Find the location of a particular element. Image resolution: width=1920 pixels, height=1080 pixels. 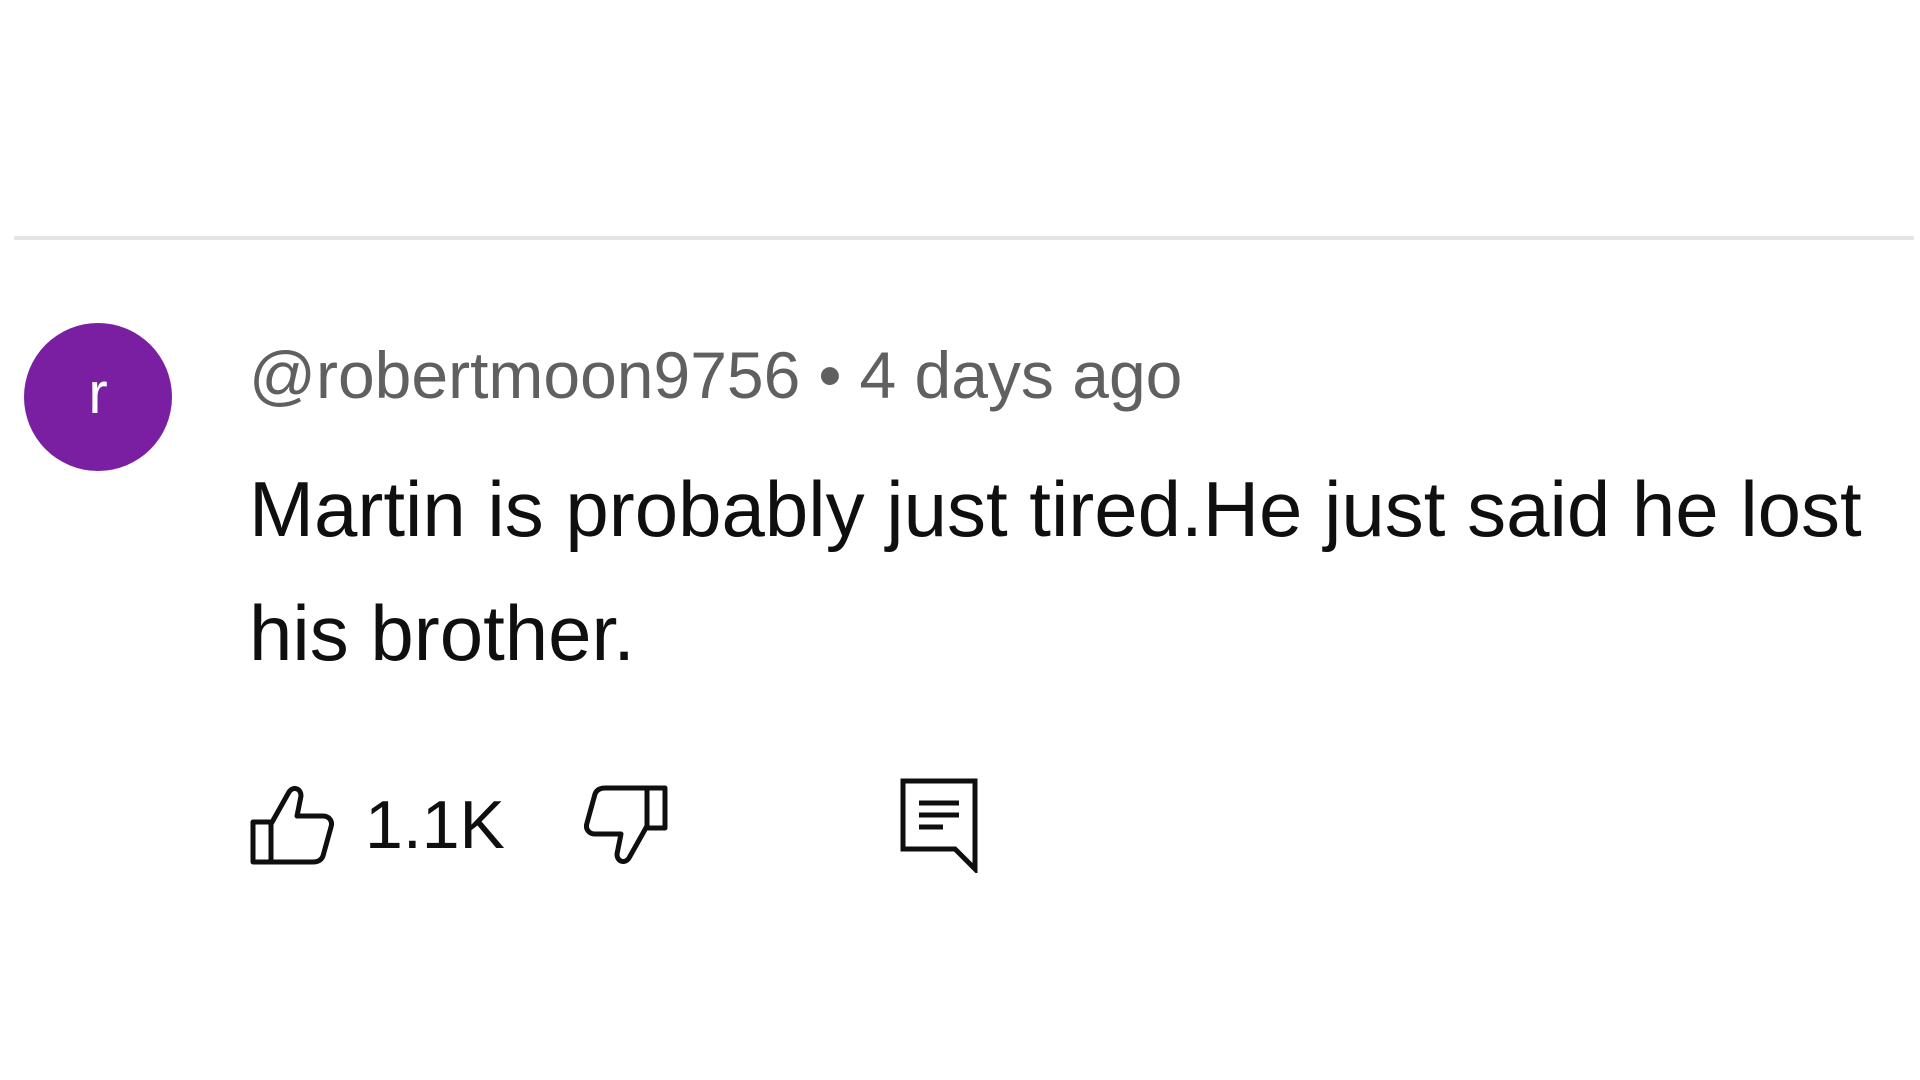

reply-button is located at coordinates (939, 825).